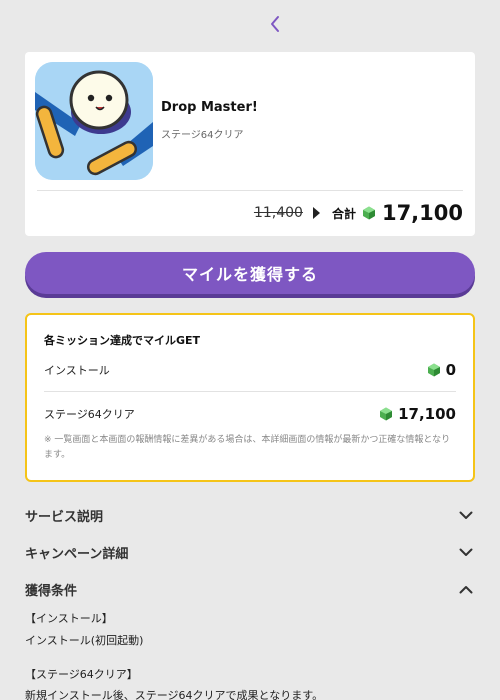 The width and height of the screenshot is (500, 700). I want to click on accordion-campaign-details: キャンペーン詳細, so click(250, 552).